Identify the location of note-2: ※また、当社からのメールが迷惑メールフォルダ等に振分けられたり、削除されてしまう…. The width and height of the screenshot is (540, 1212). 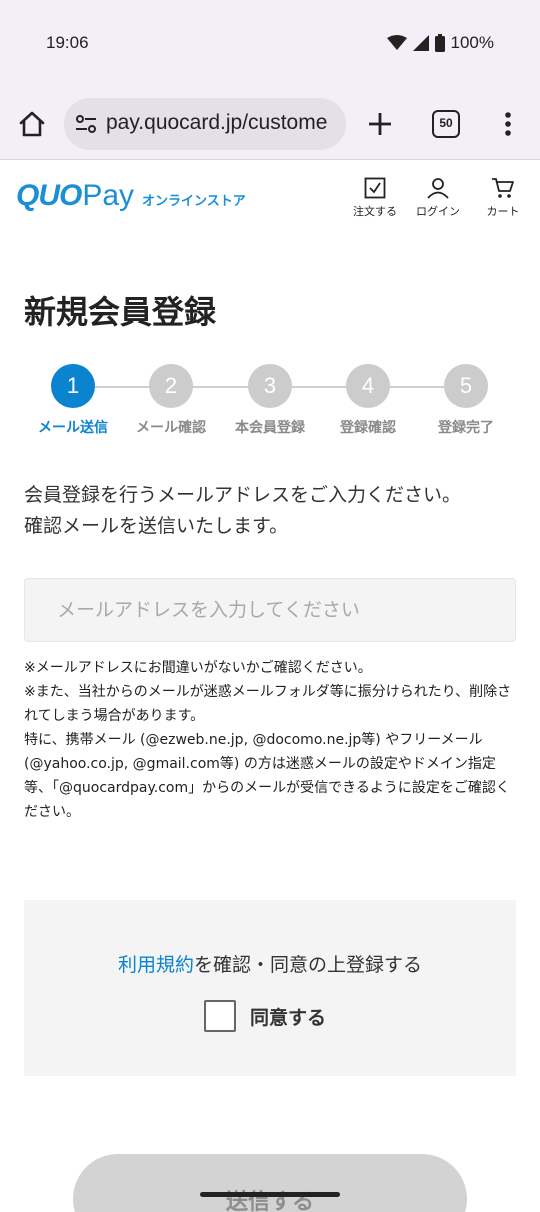
(268, 704).